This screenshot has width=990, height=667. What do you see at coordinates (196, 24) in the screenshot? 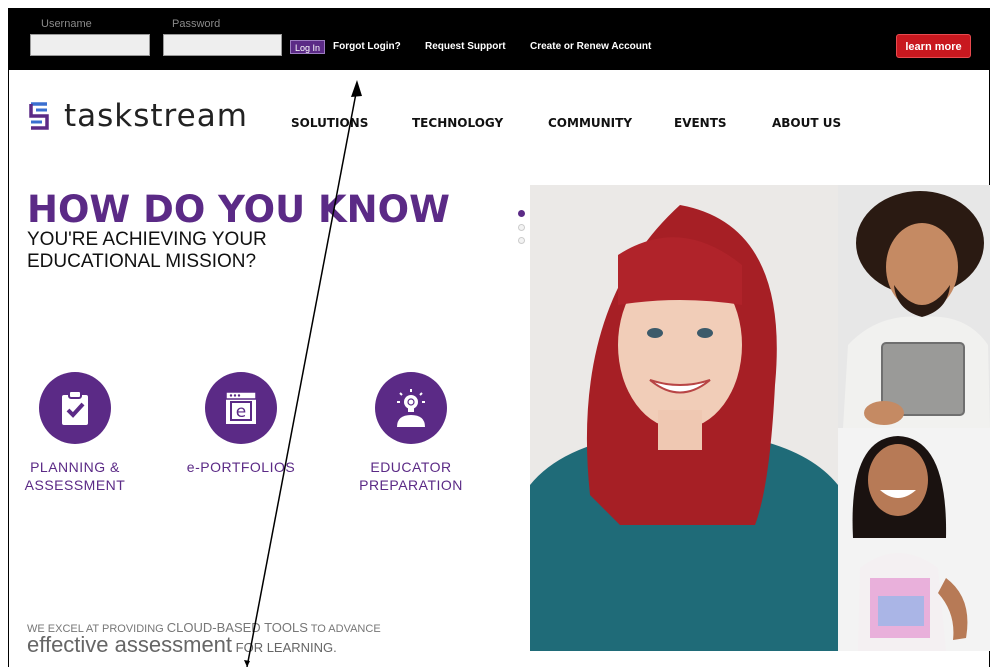
I see `password-label: Password` at bounding box center [196, 24].